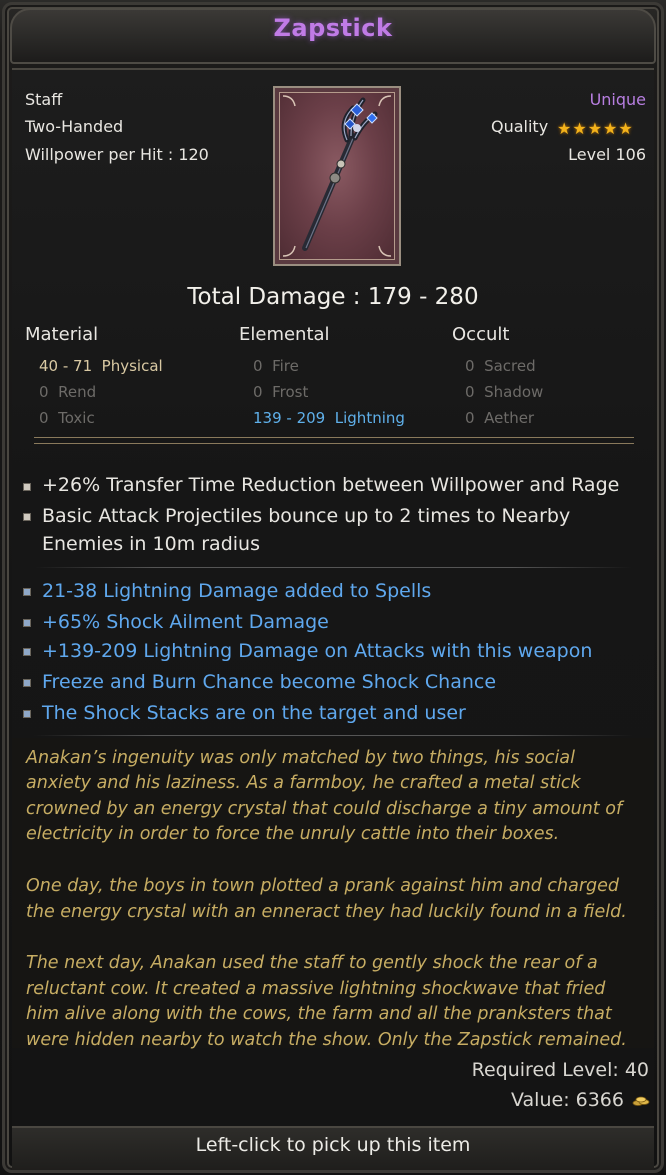 The height and width of the screenshot is (1175, 666). I want to click on damage-type: Lightning, so click(369, 418).